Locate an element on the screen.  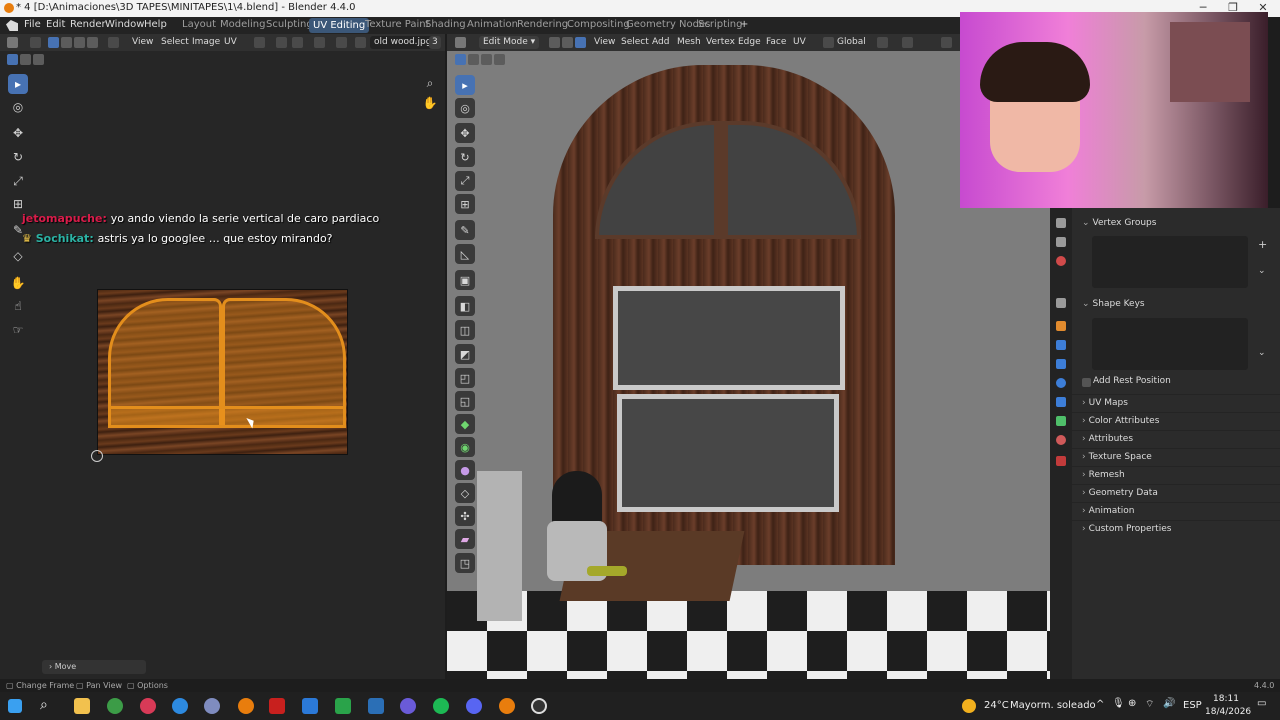
file-explorer-icon is located at coordinates (82, 706).